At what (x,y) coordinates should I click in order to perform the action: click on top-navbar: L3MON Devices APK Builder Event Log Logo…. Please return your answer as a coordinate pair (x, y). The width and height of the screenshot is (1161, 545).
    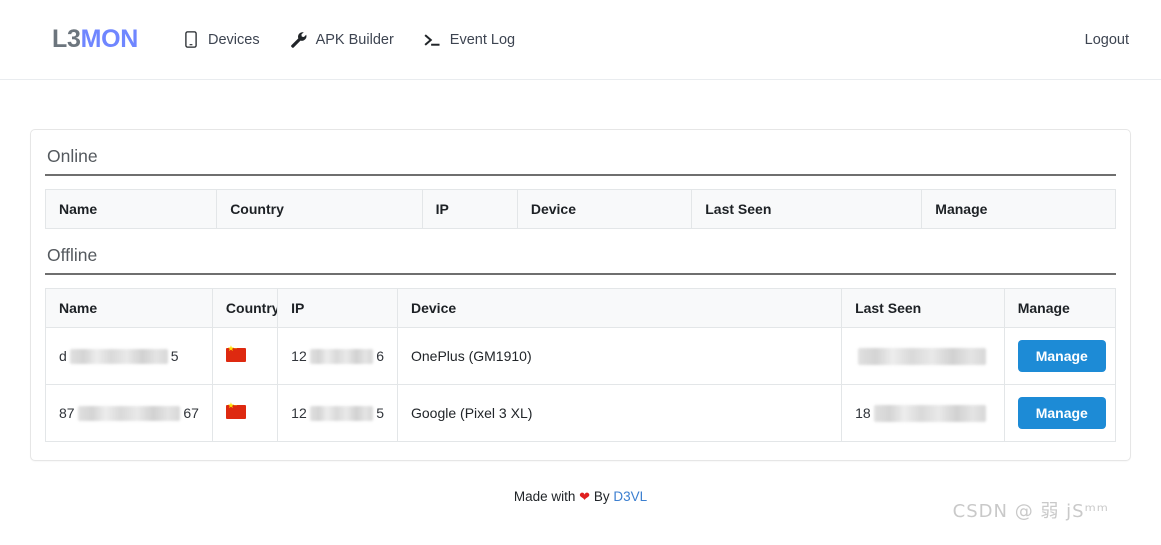
    Looking at the image, I should click on (580, 40).